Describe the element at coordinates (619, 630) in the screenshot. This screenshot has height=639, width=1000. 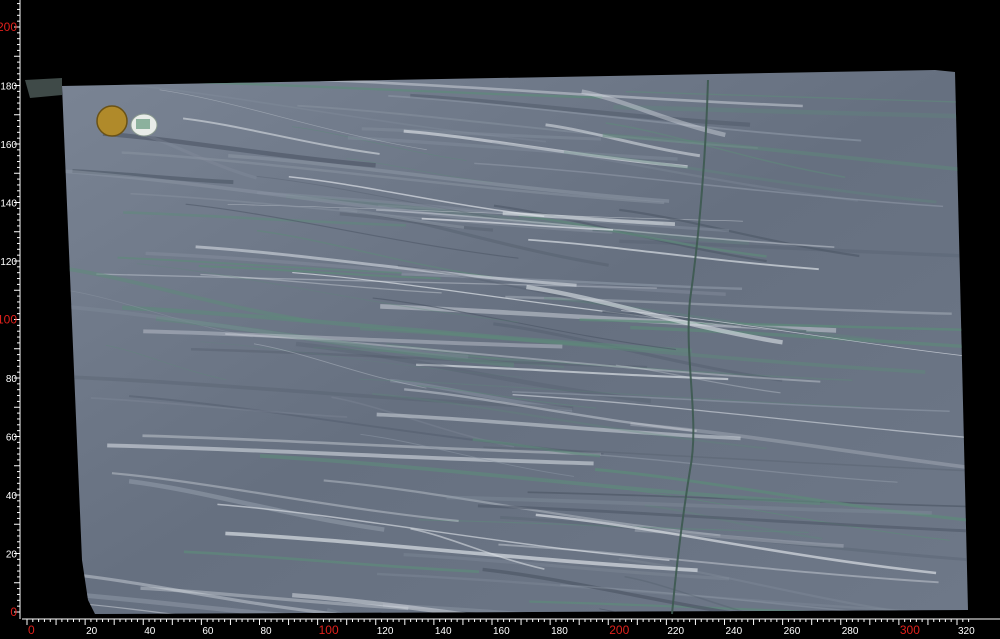
I see `x-tick-label: 200` at that location.